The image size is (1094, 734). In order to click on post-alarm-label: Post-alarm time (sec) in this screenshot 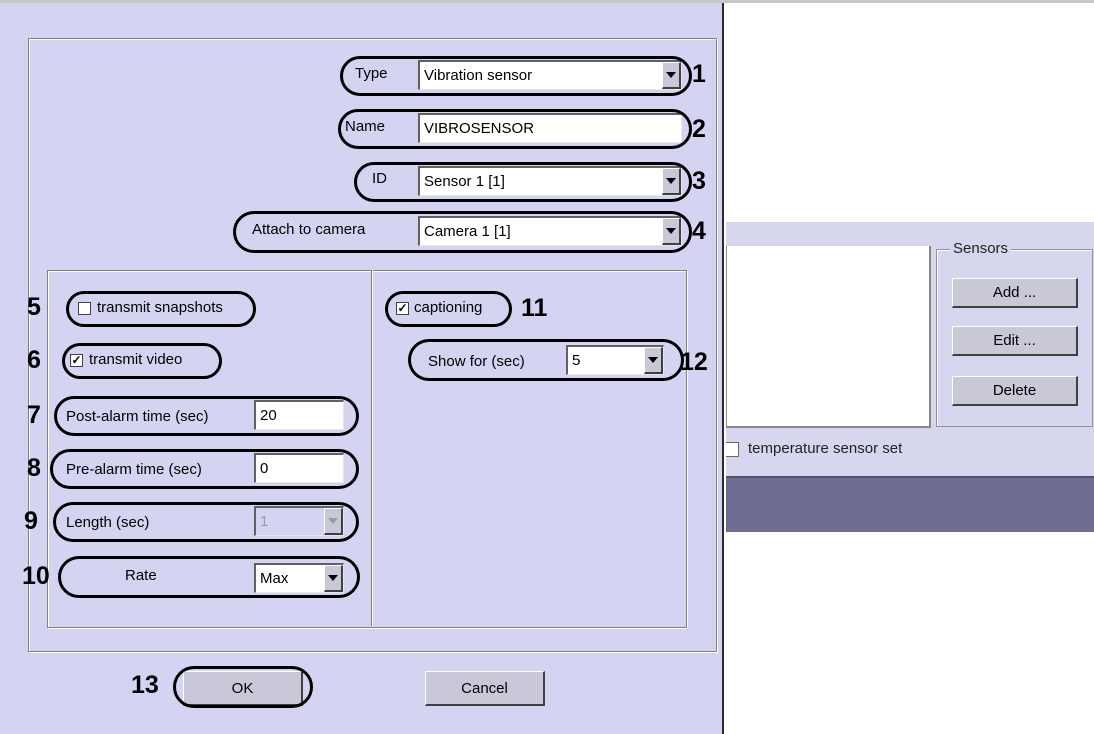, I will do `click(137, 416)`.